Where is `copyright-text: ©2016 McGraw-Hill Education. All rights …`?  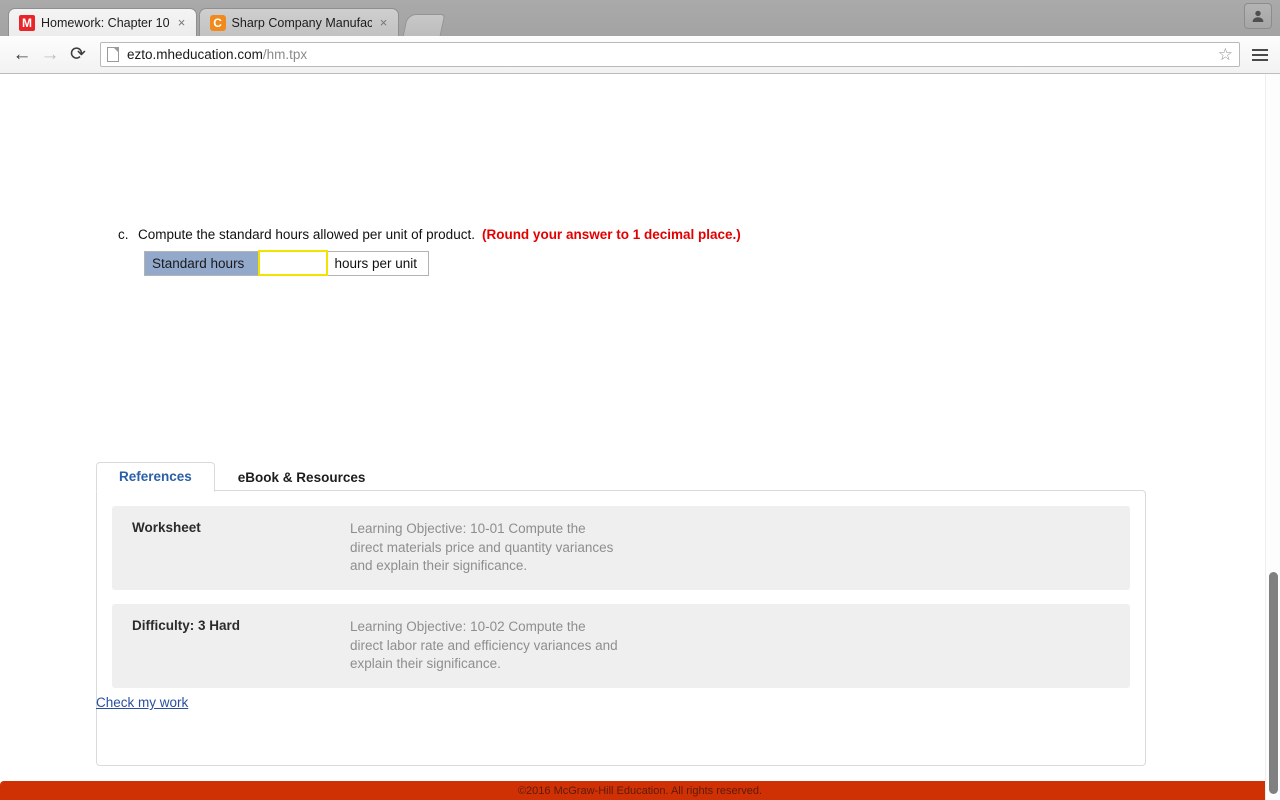 copyright-text: ©2016 McGraw-Hill Education. All rights … is located at coordinates (640, 790).